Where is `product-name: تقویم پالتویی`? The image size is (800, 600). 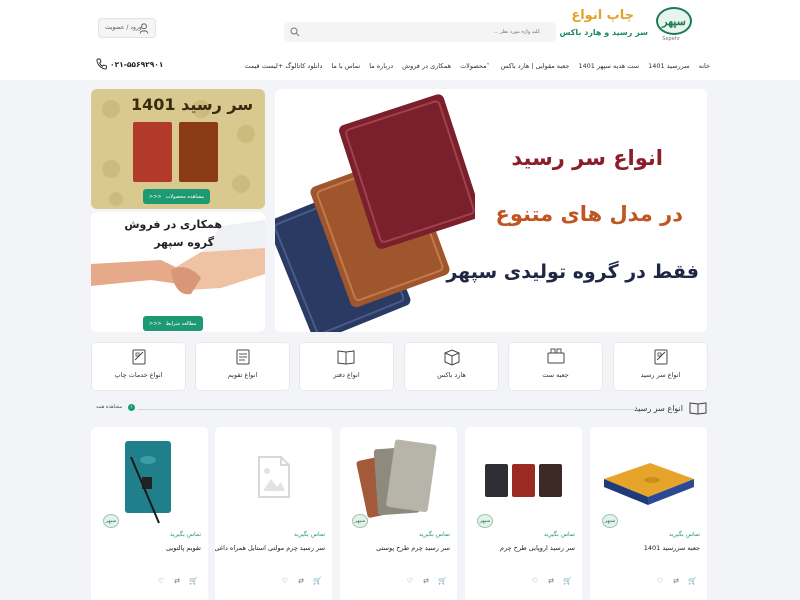
product-name: تقویم پالتویی is located at coordinates (183, 548).